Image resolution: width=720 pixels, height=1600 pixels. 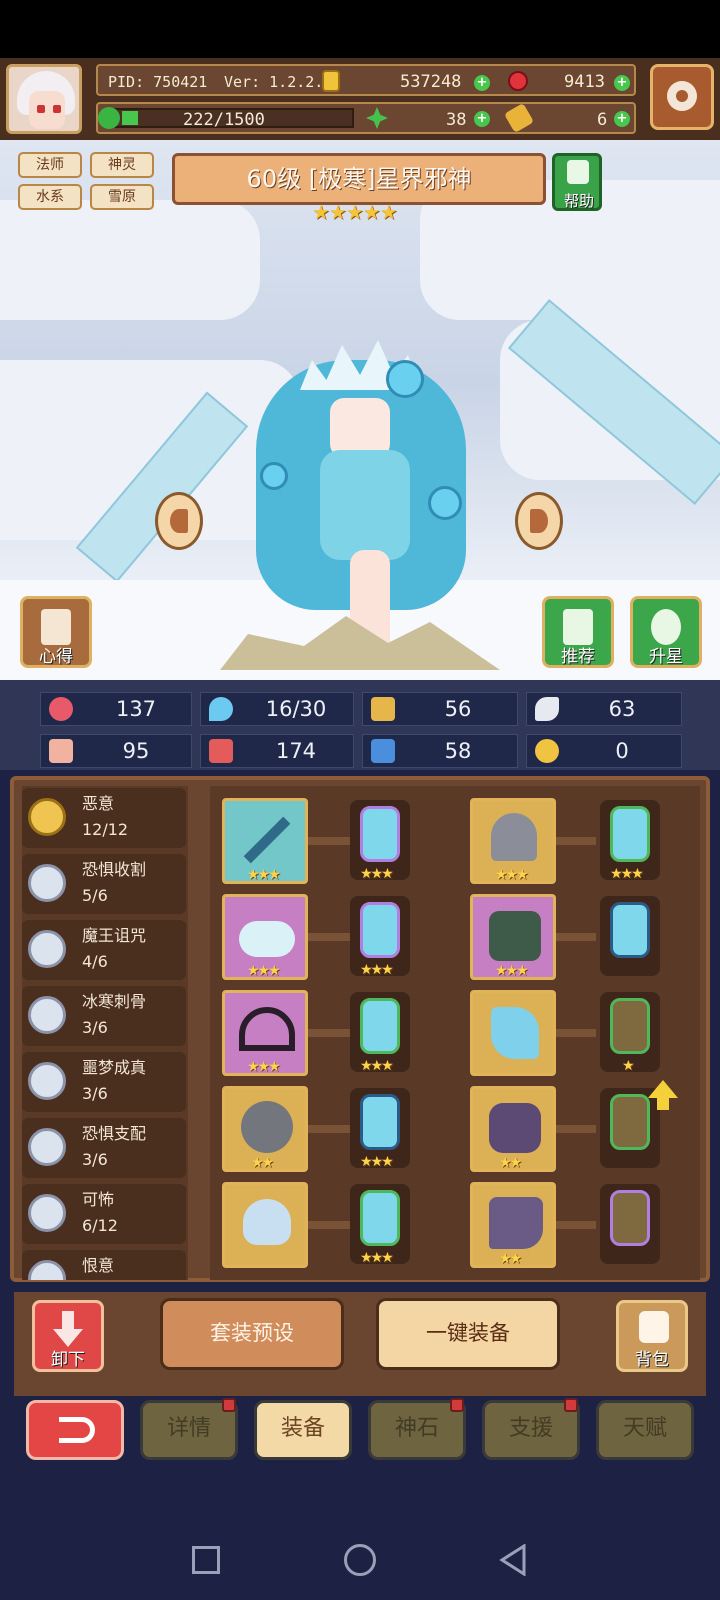 What do you see at coordinates (100, 1225) in the screenshot?
I see `set-count: 6/12` at bounding box center [100, 1225].